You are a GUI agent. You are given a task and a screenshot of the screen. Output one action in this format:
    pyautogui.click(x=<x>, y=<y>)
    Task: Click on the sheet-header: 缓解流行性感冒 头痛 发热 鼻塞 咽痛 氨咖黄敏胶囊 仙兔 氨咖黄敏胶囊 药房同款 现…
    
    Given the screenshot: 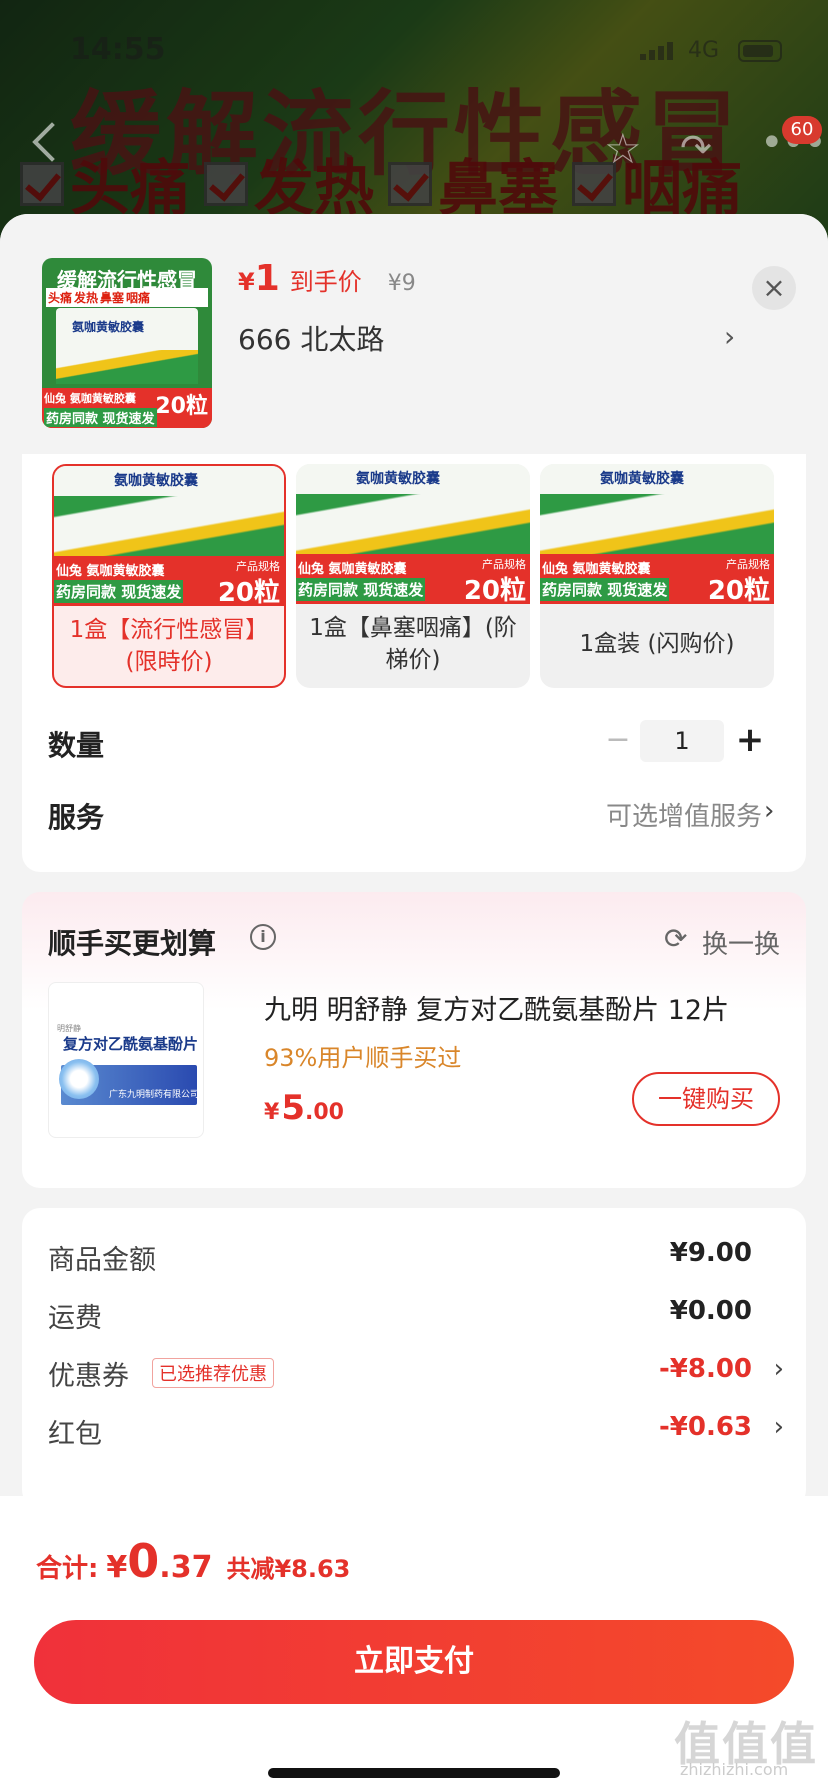 What is the action you would take?
    pyautogui.click(x=414, y=334)
    